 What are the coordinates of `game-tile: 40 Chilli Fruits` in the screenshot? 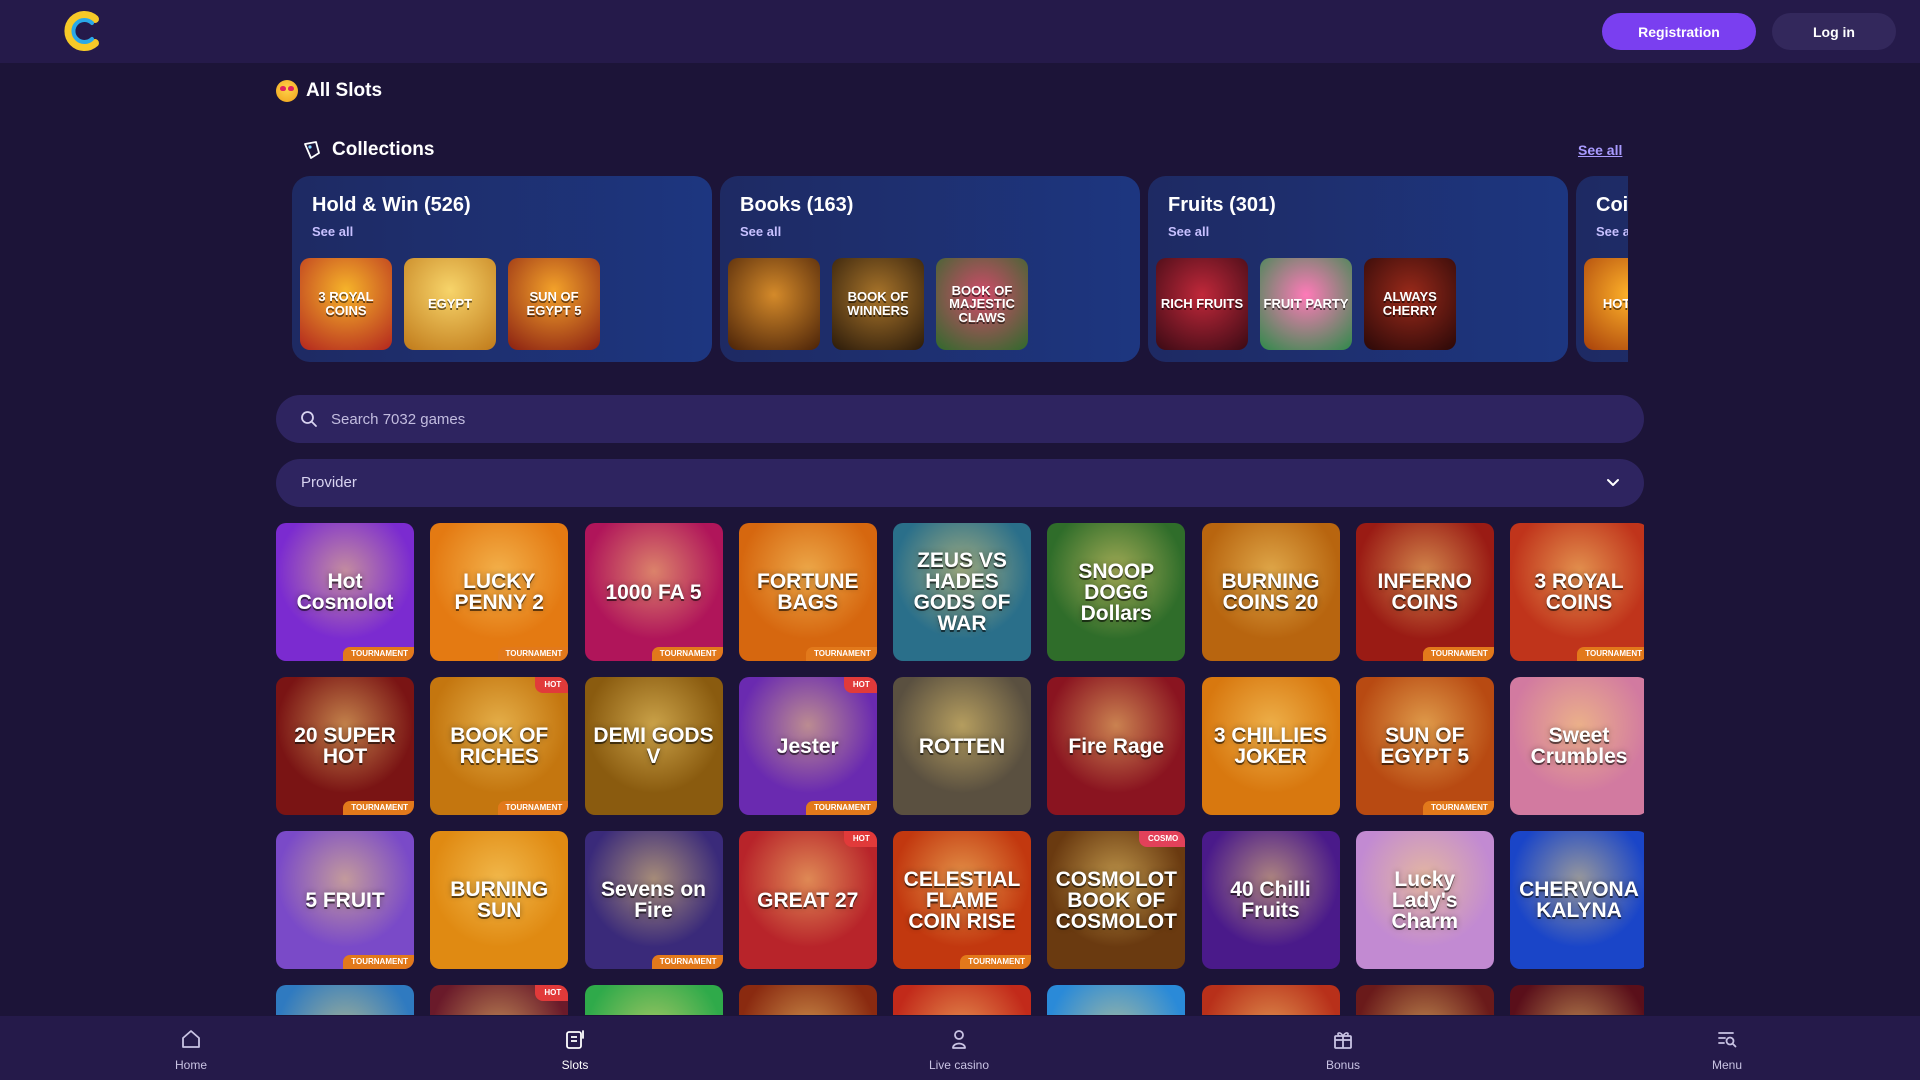 It's located at (1270, 900).